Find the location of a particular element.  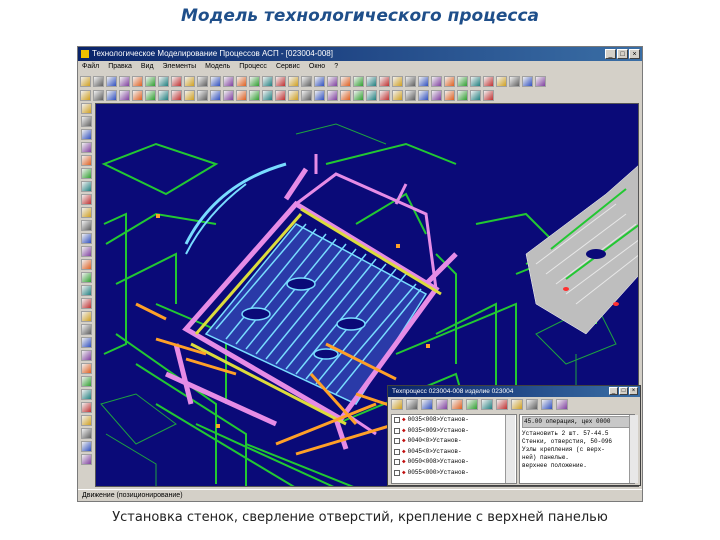

menu-item-edit: Правка is located at coordinates (120, 67).